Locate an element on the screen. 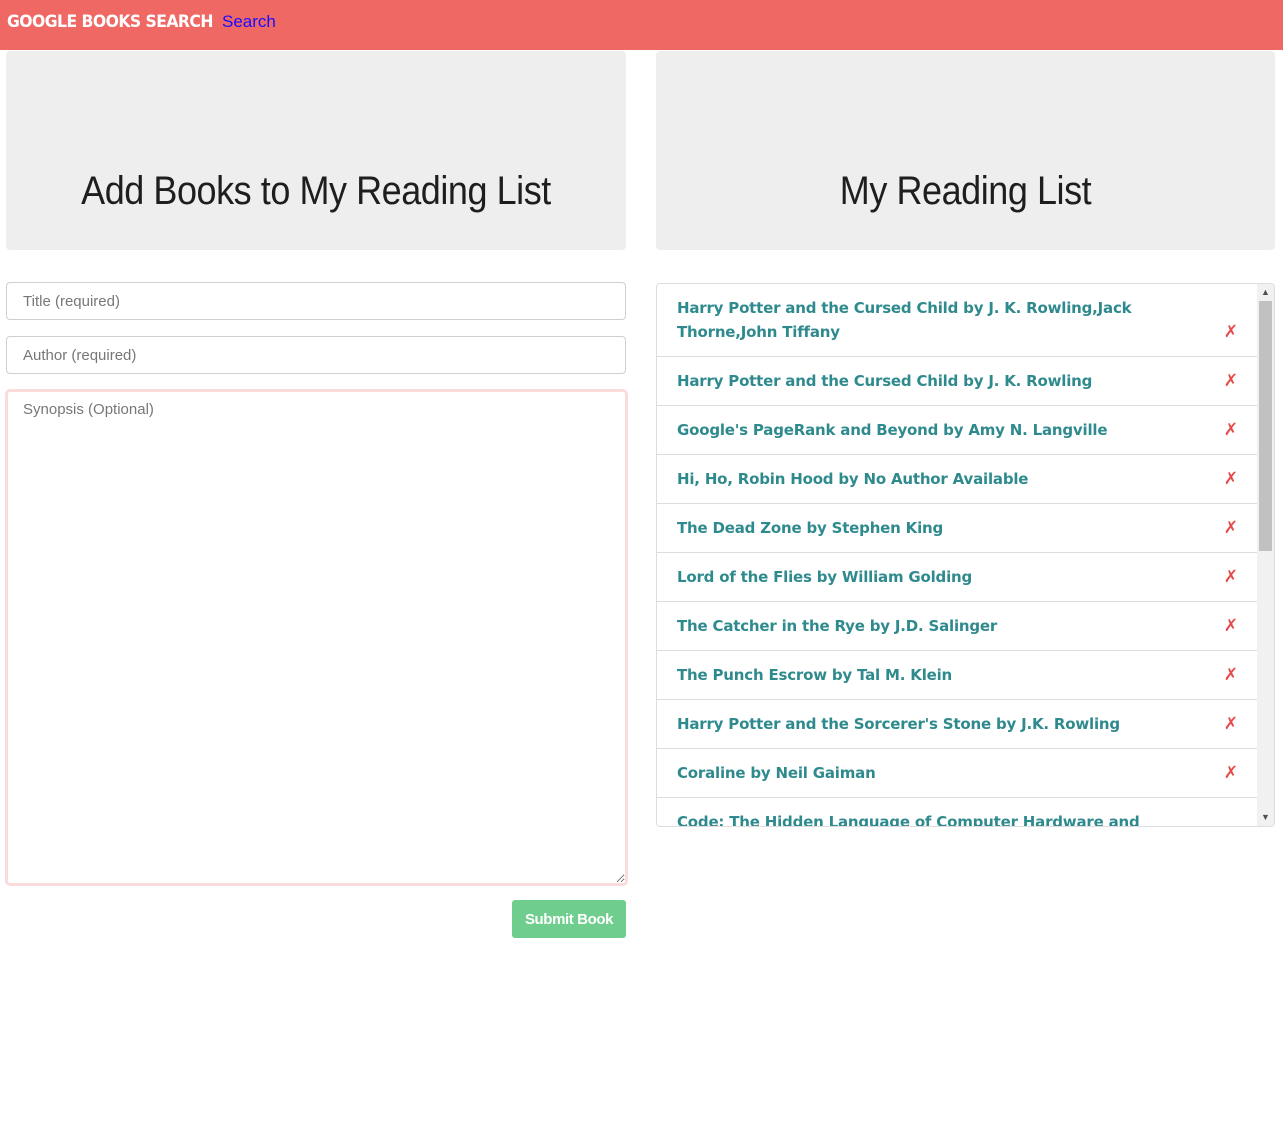 The width and height of the screenshot is (1283, 1130). add-books-jumbotron: Add Books to My Reading List is located at coordinates (316, 150).